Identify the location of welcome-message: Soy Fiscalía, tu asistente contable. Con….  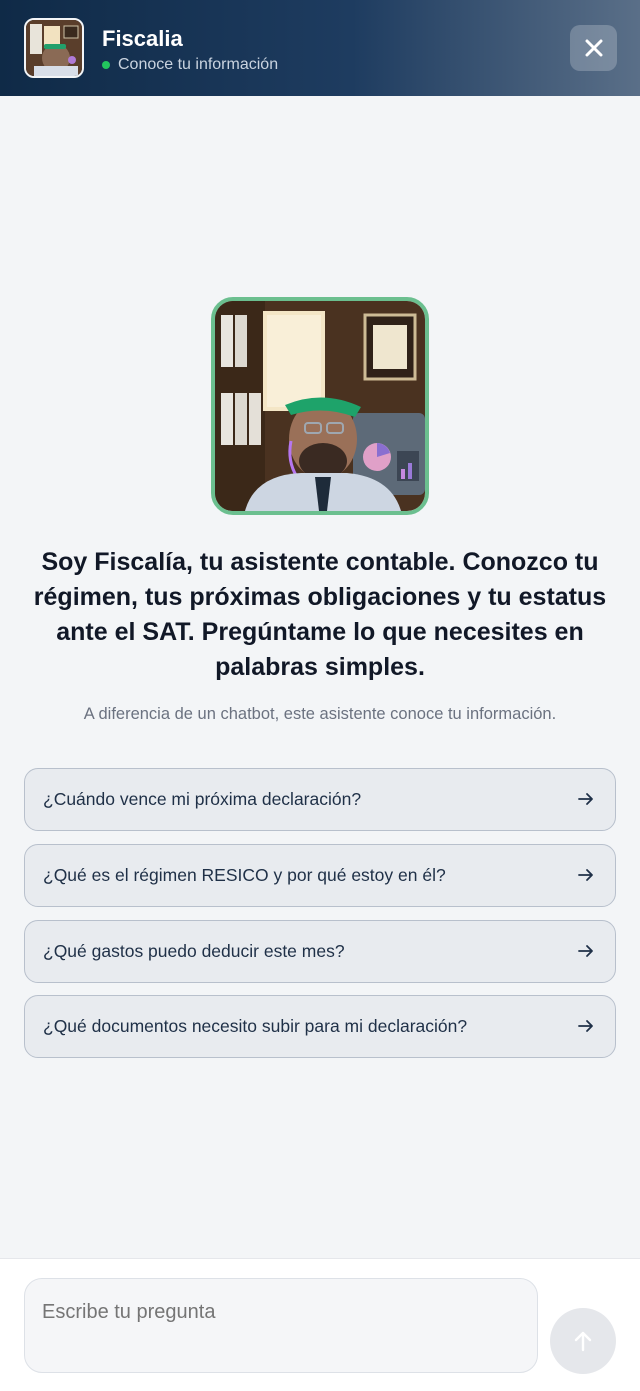
(320, 614).